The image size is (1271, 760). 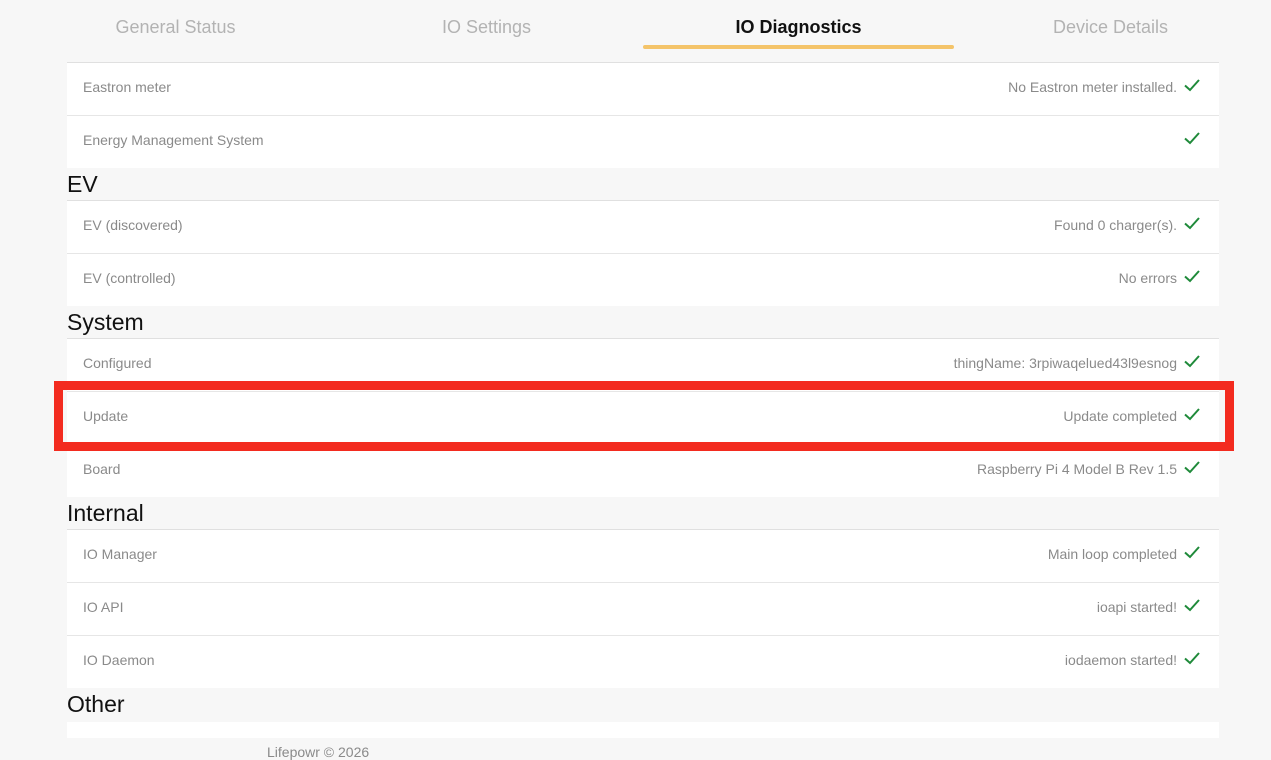 What do you see at coordinates (1115, 225) in the screenshot?
I see `row-status: Found 0 charger(s).` at bounding box center [1115, 225].